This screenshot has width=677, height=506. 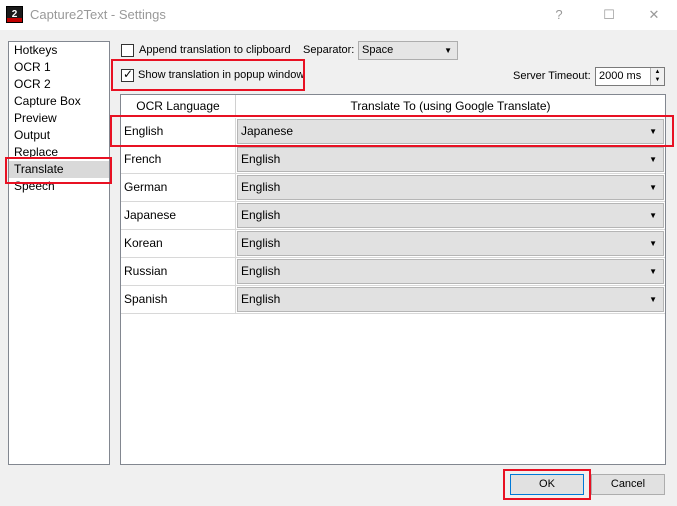 I want to click on column-header-ocr-language: OCR Language, so click(x=178, y=106).